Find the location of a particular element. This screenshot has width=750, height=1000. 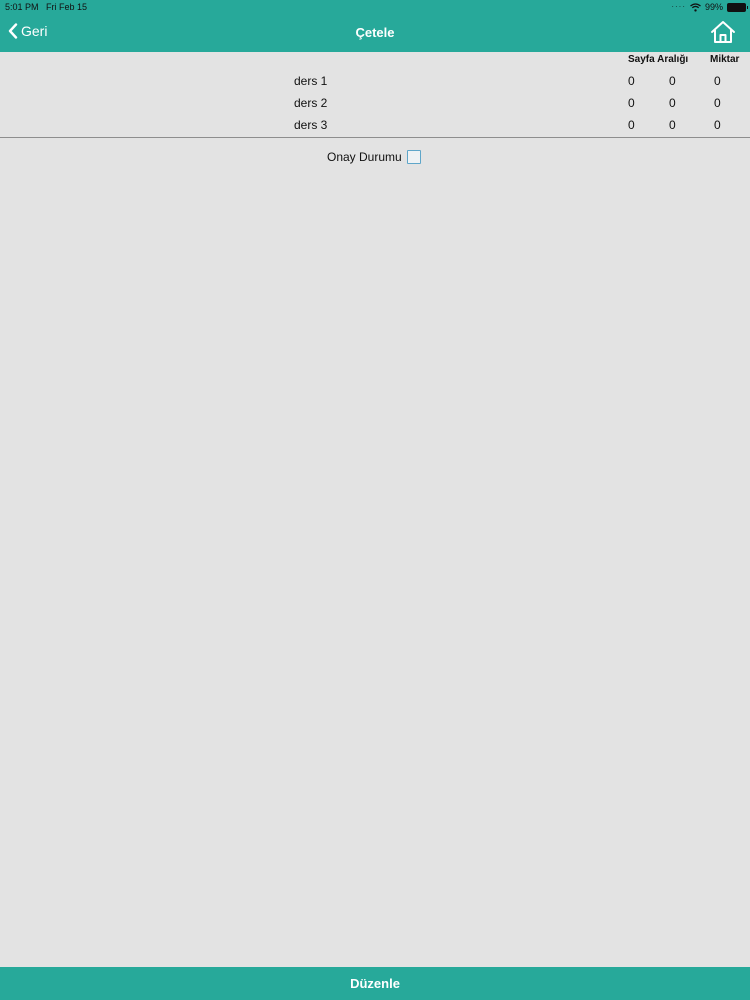

signal-icon: ···· is located at coordinates (678, 6).